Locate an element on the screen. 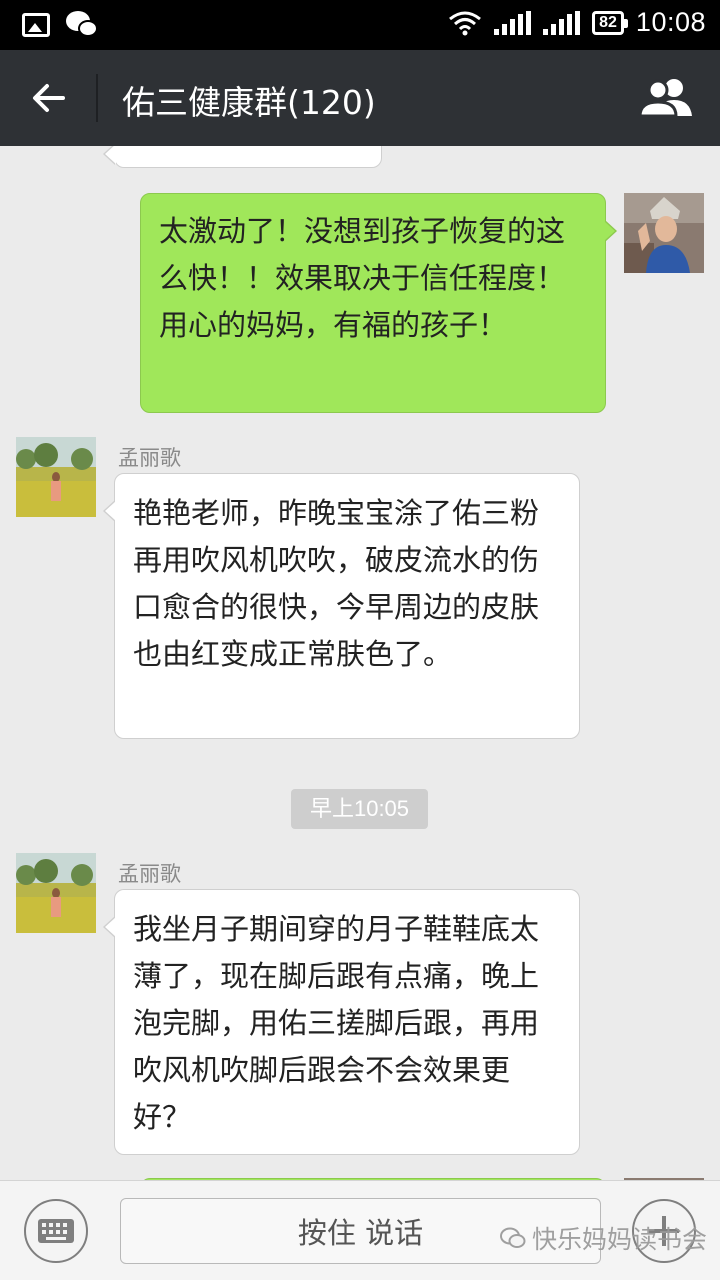 The image size is (720, 1280). status-bar: 82 10:08 is located at coordinates (360, 25).